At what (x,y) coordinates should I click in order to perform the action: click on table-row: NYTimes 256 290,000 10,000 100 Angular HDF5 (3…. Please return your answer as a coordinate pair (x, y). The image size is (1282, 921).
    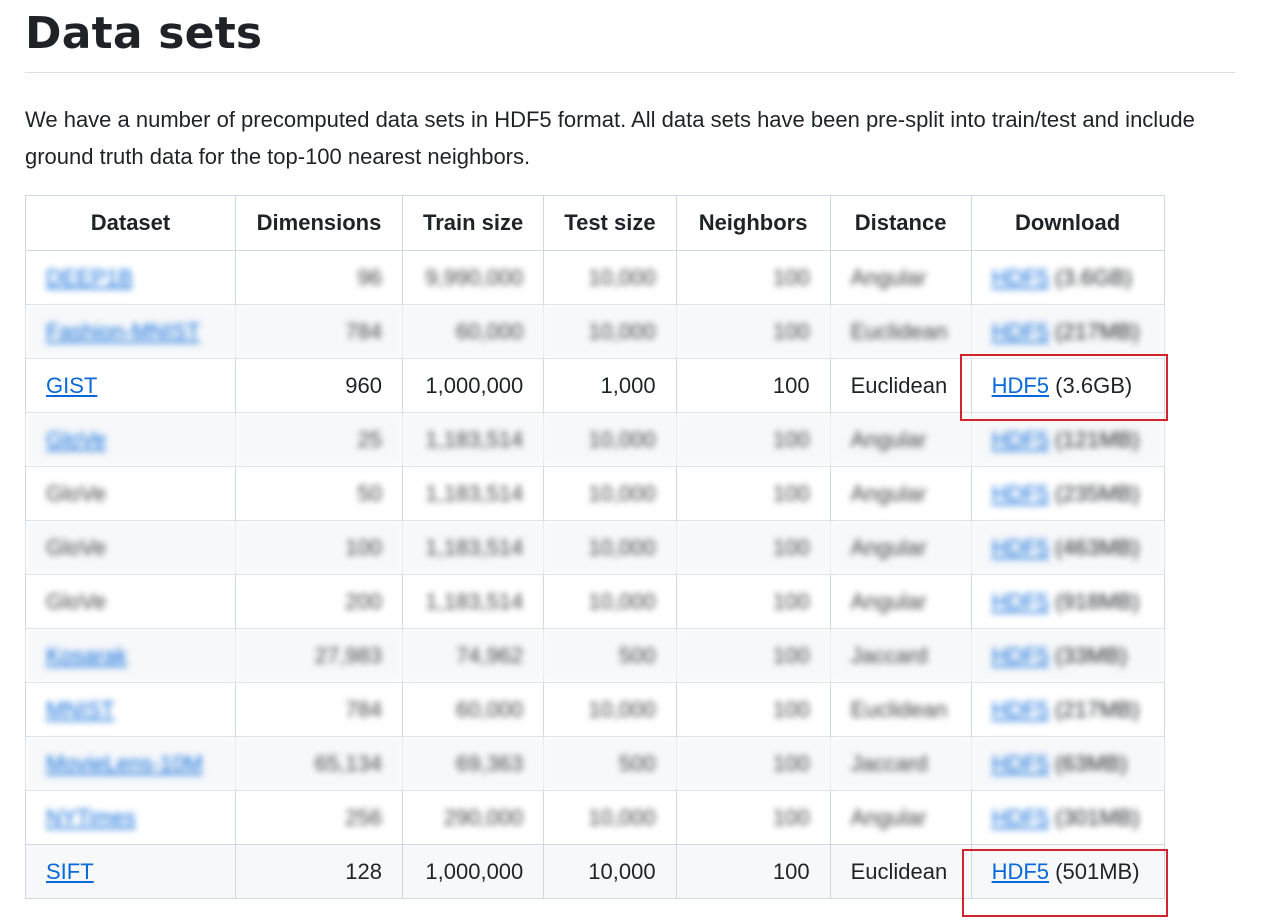
    Looking at the image, I should click on (595, 817).